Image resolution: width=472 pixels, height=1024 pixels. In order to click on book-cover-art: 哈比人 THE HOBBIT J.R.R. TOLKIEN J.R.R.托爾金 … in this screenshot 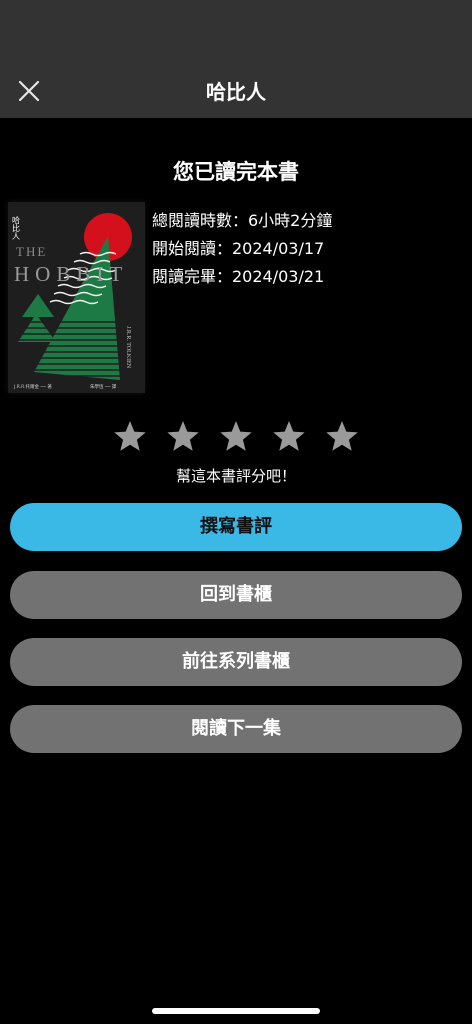, I will do `click(76, 297)`.